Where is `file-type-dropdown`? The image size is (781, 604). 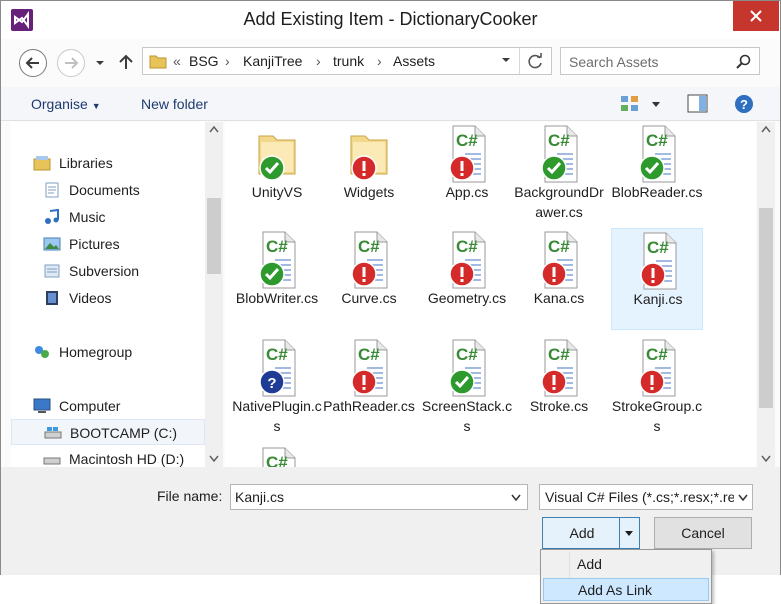 file-type-dropdown is located at coordinates (743, 497).